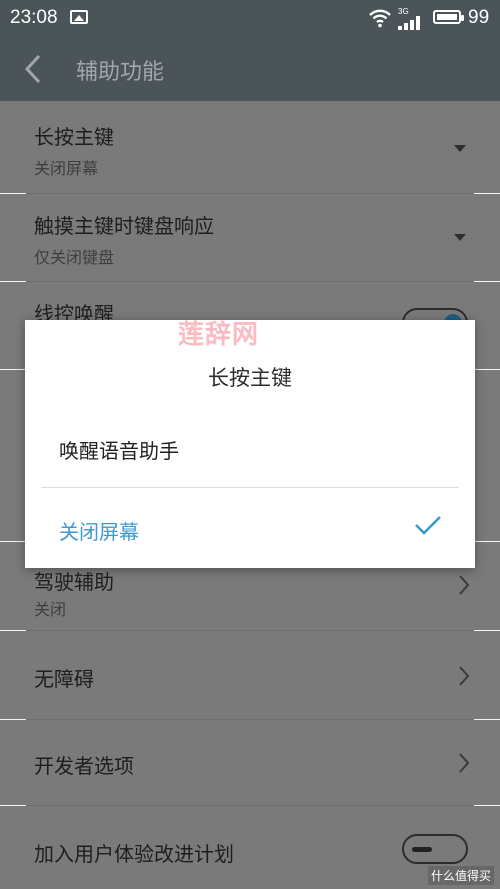  Describe the element at coordinates (119, 449) in the screenshot. I see `option-wake-voice-assistant: 唤醒语音助手` at that location.